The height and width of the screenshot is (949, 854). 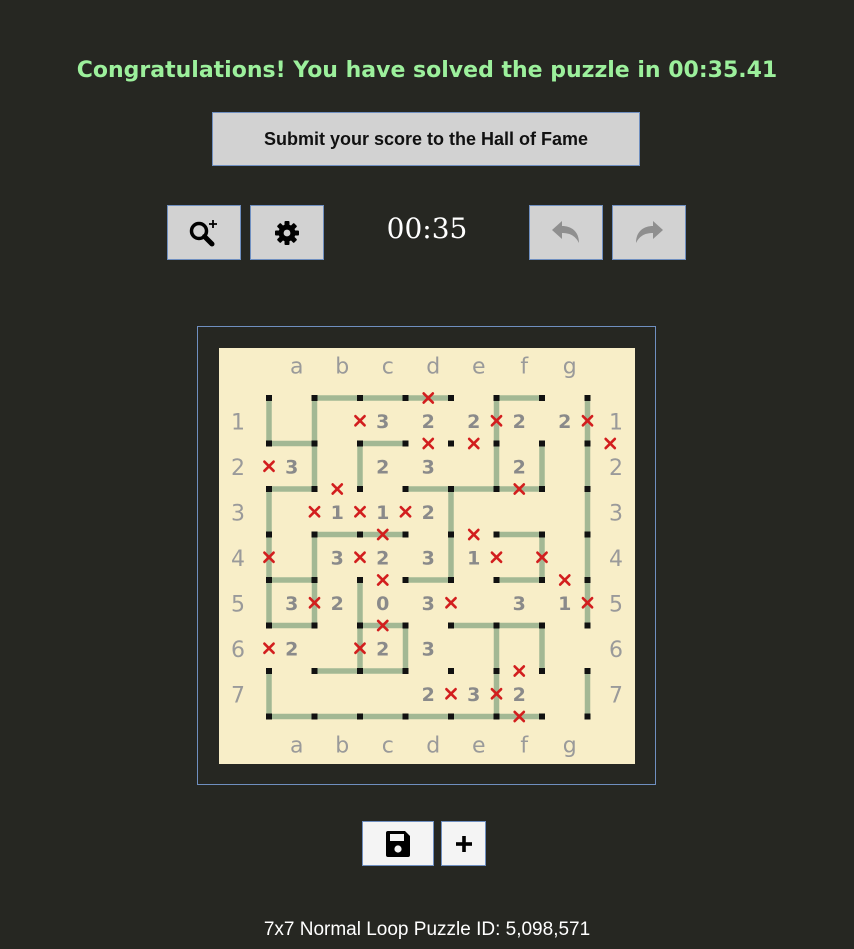 What do you see at coordinates (382, 604) in the screenshot?
I see `cell-clue: 0` at bounding box center [382, 604].